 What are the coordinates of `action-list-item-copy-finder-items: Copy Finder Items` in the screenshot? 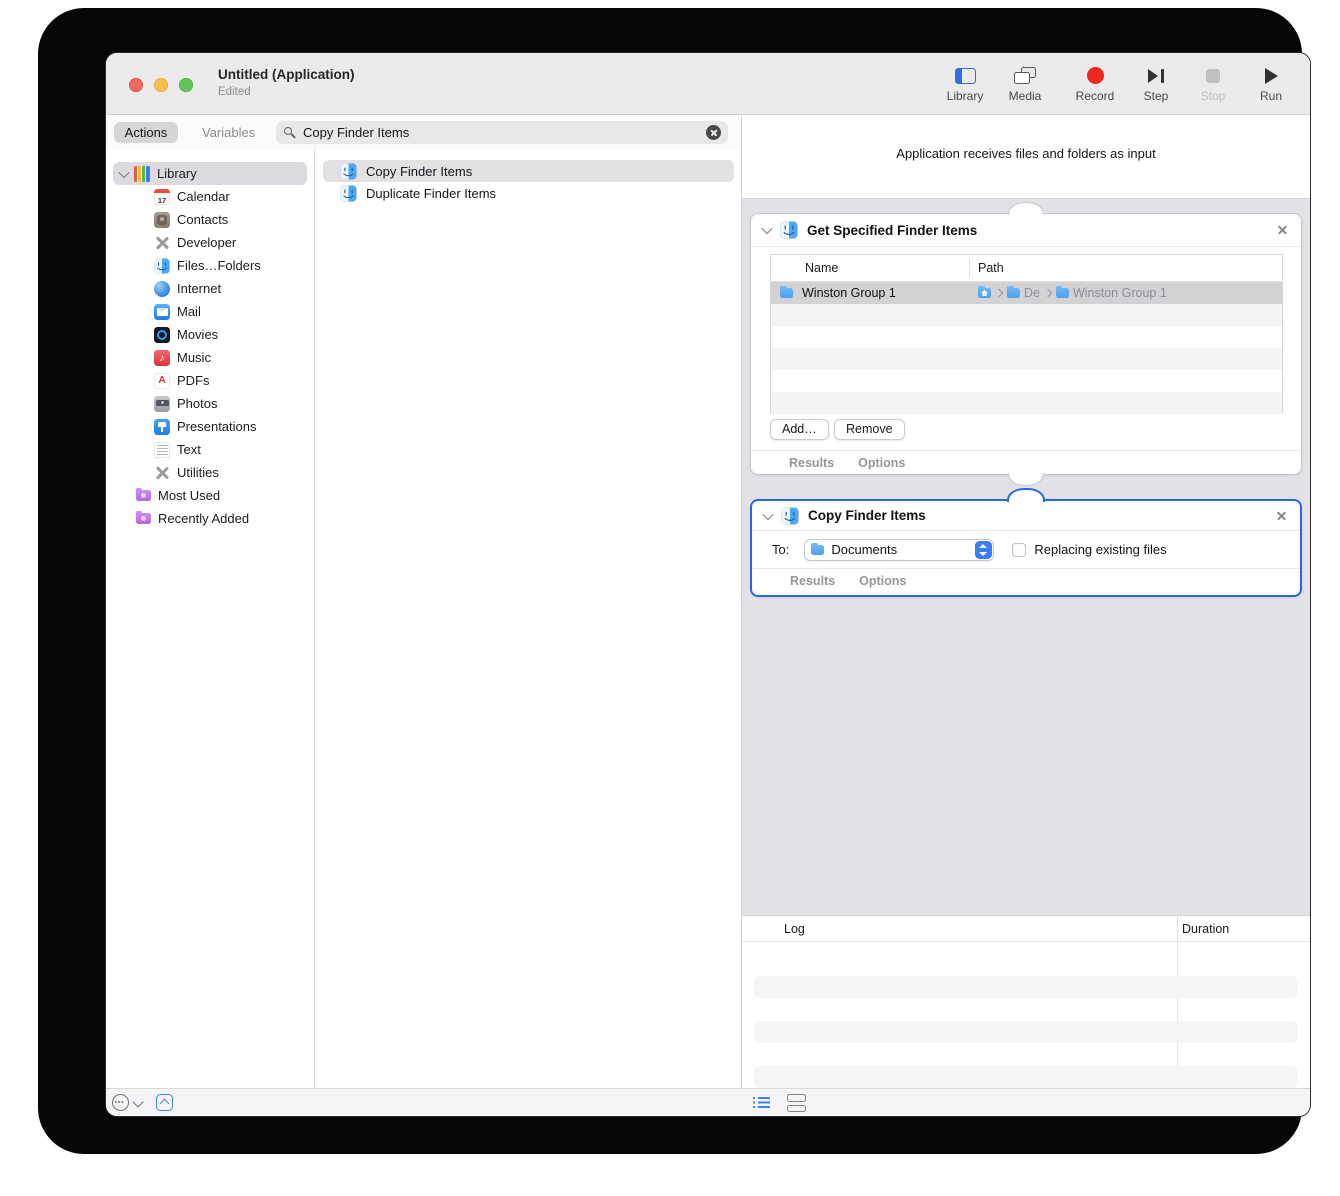 It's located at (528, 171).